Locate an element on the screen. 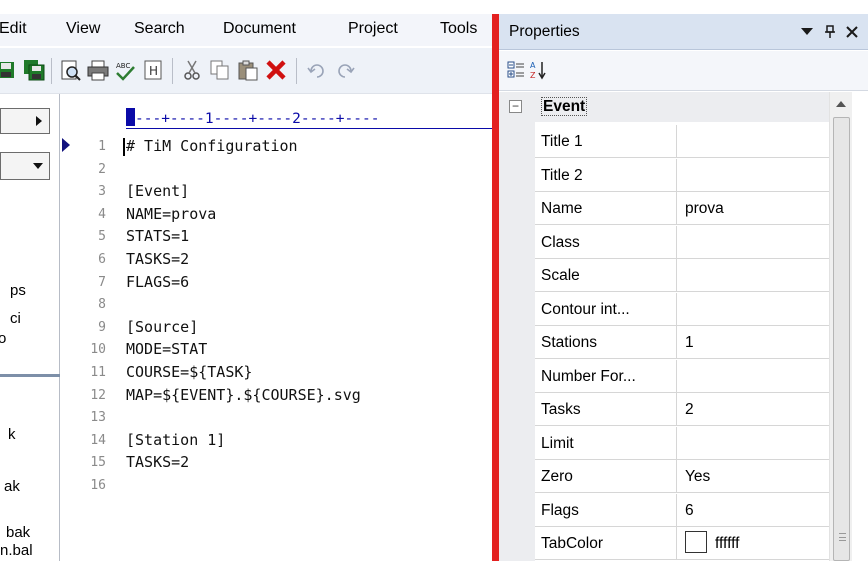  property-row: Zero Yes is located at coordinates (682, 476).